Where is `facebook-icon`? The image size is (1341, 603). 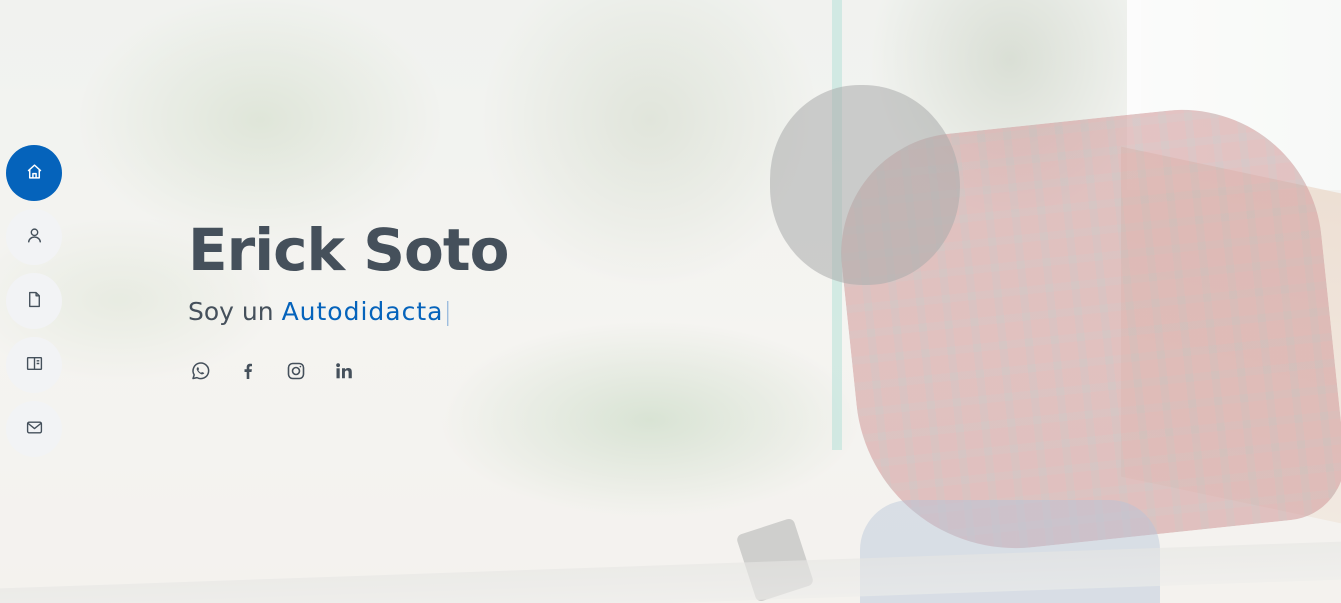 facebook-icon is located at coordinates (248, 373).